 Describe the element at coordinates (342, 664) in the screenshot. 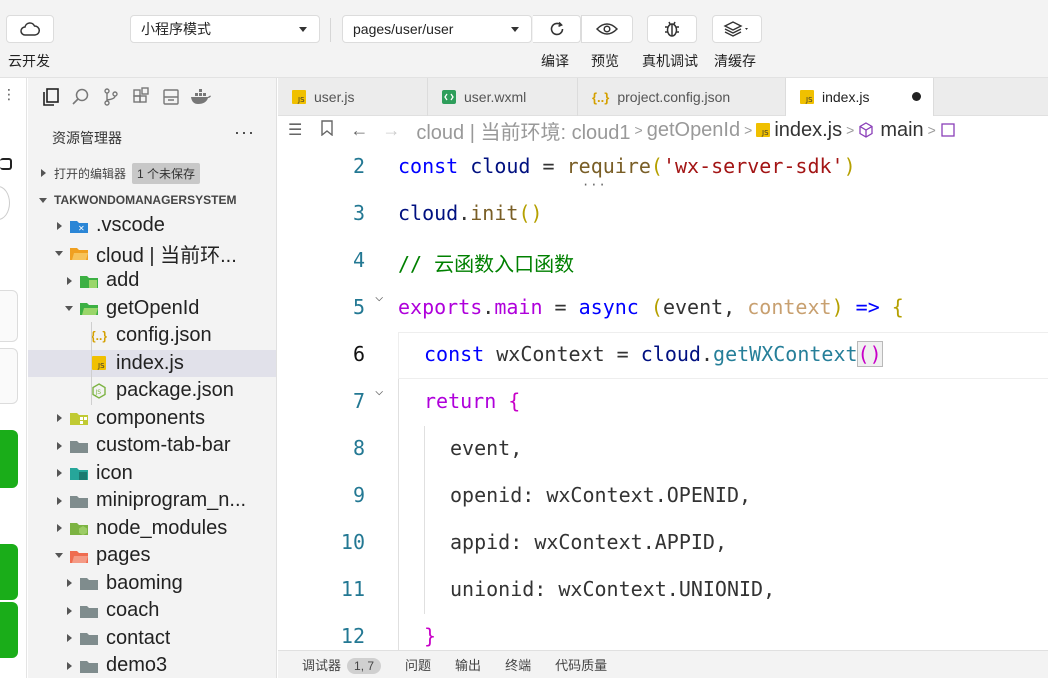

I see `tab-debugger: 调试器 1, 7` at that location.